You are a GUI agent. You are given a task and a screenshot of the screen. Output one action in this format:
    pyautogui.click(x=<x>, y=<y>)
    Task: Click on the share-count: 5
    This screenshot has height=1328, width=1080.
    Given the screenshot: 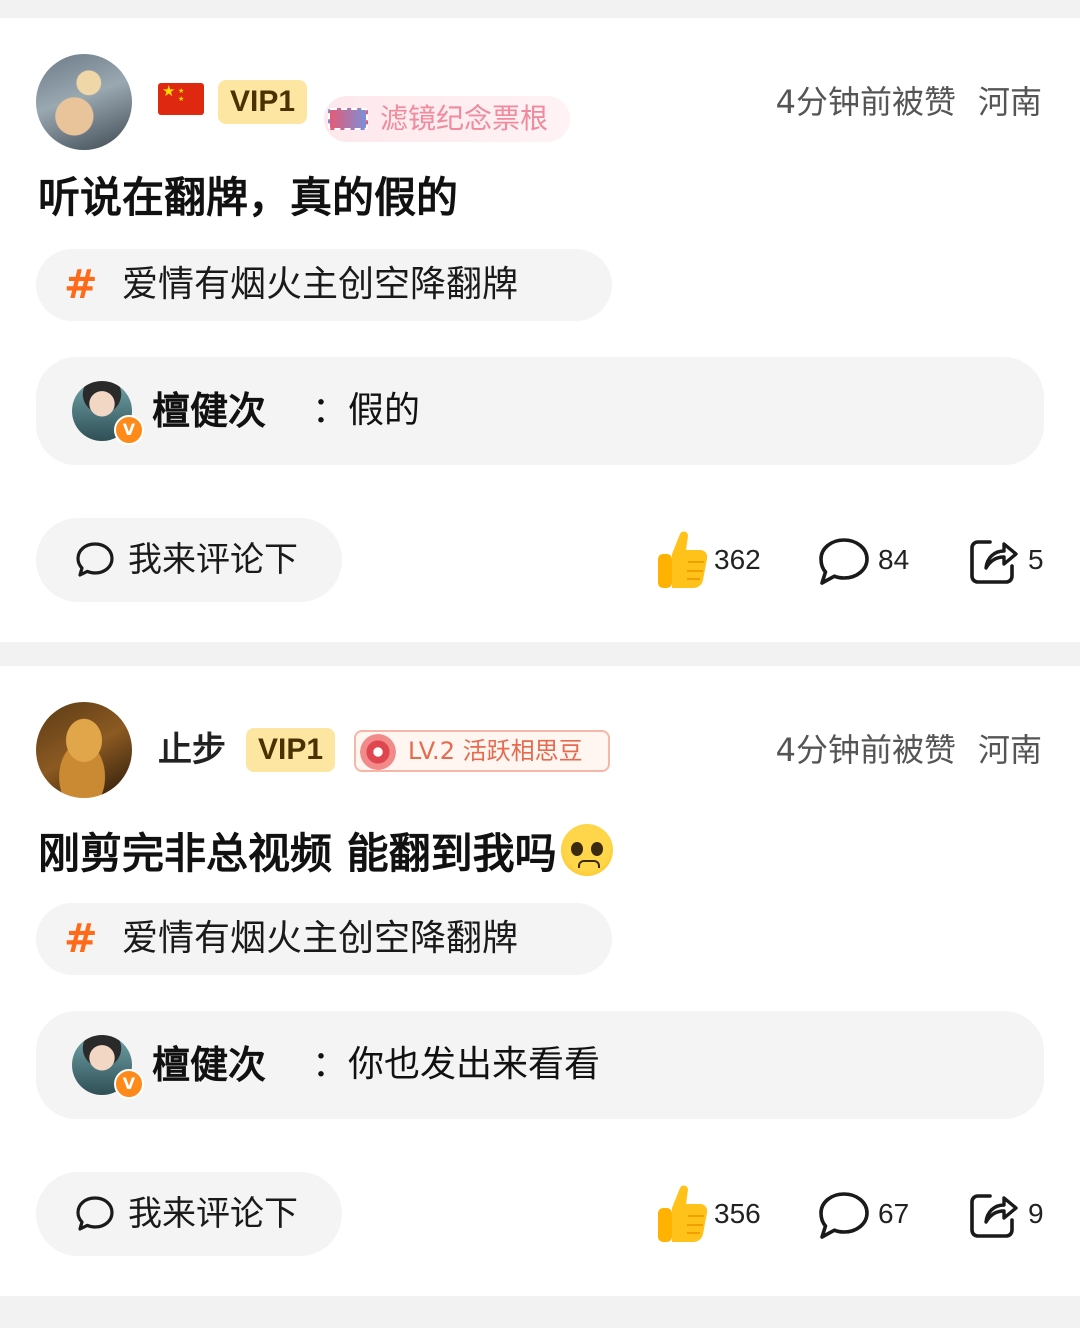 What is the action you would take?
    pyautogui.click(x=1036, y=559)
    